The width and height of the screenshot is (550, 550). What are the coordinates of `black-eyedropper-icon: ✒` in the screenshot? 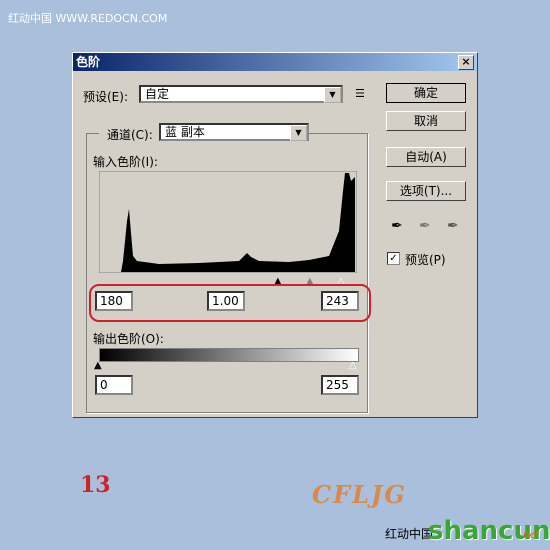 It's located at (397, 226).